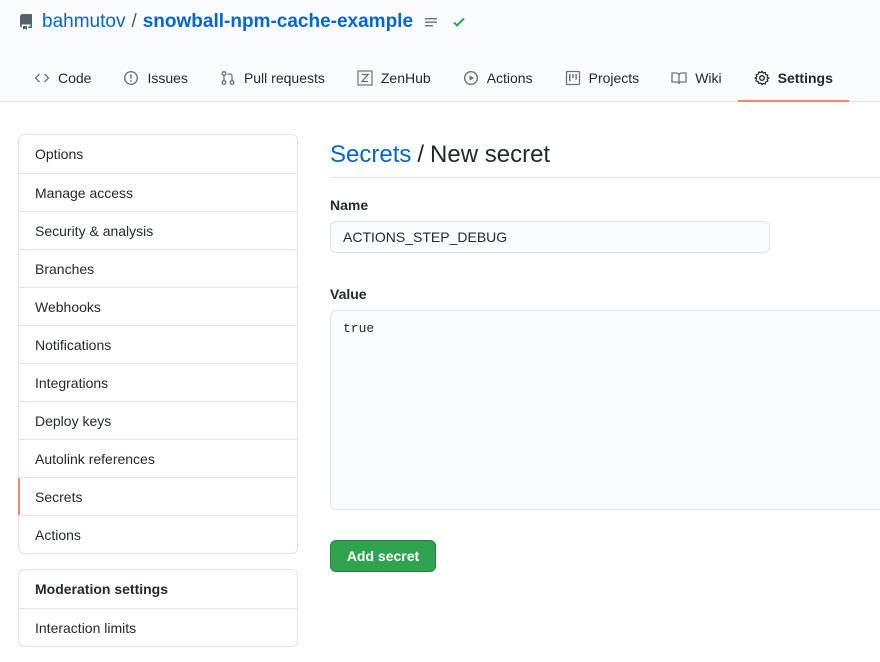  I want to click on sidebar-item-interaction-limits: Interaction limits, so click(158, 627).